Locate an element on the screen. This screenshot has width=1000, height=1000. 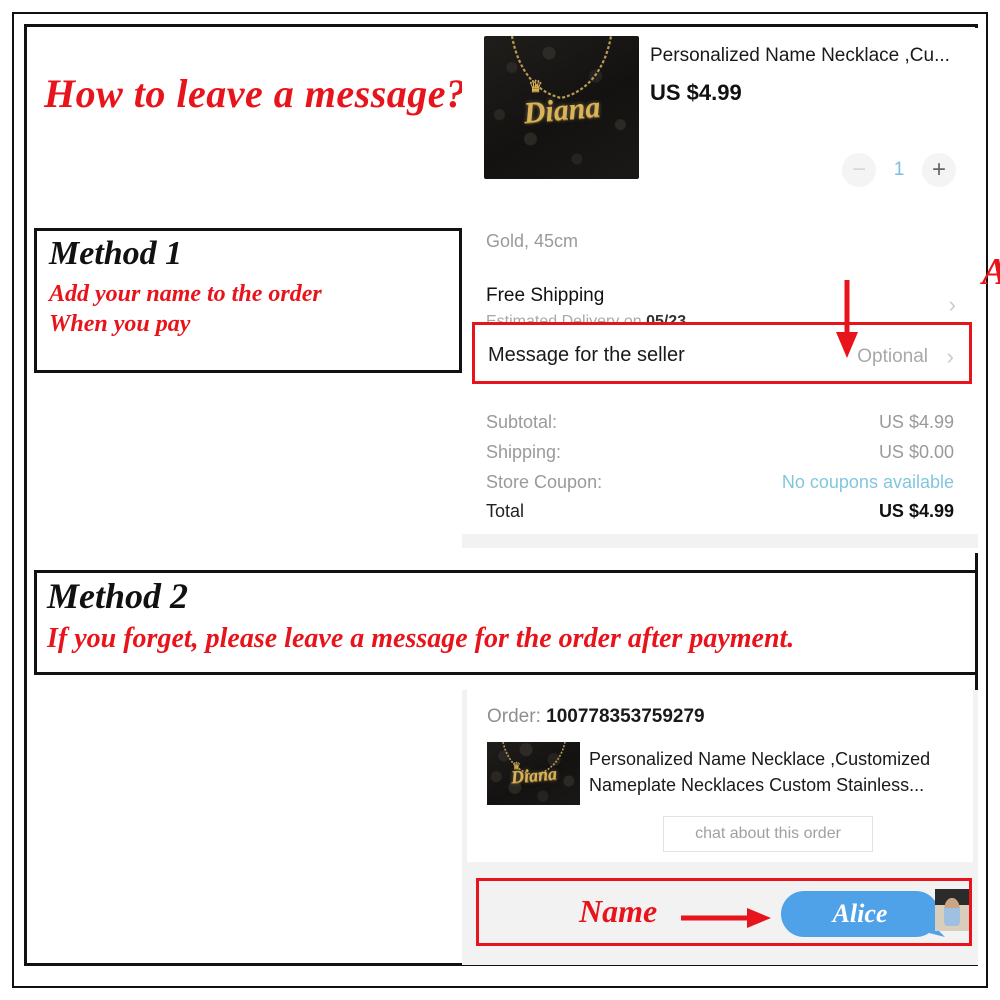
message-for-seller-label: Message for the seller is located at coordinates (586, 355).